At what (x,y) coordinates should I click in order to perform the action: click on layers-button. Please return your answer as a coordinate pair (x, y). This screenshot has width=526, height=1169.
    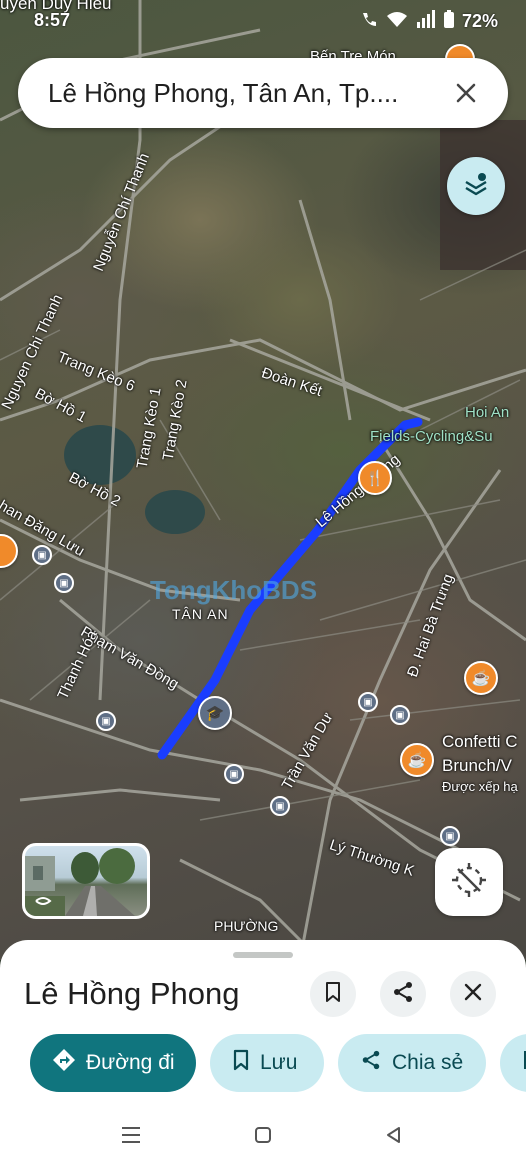
    Looking at the image, I should click on (476, 186).